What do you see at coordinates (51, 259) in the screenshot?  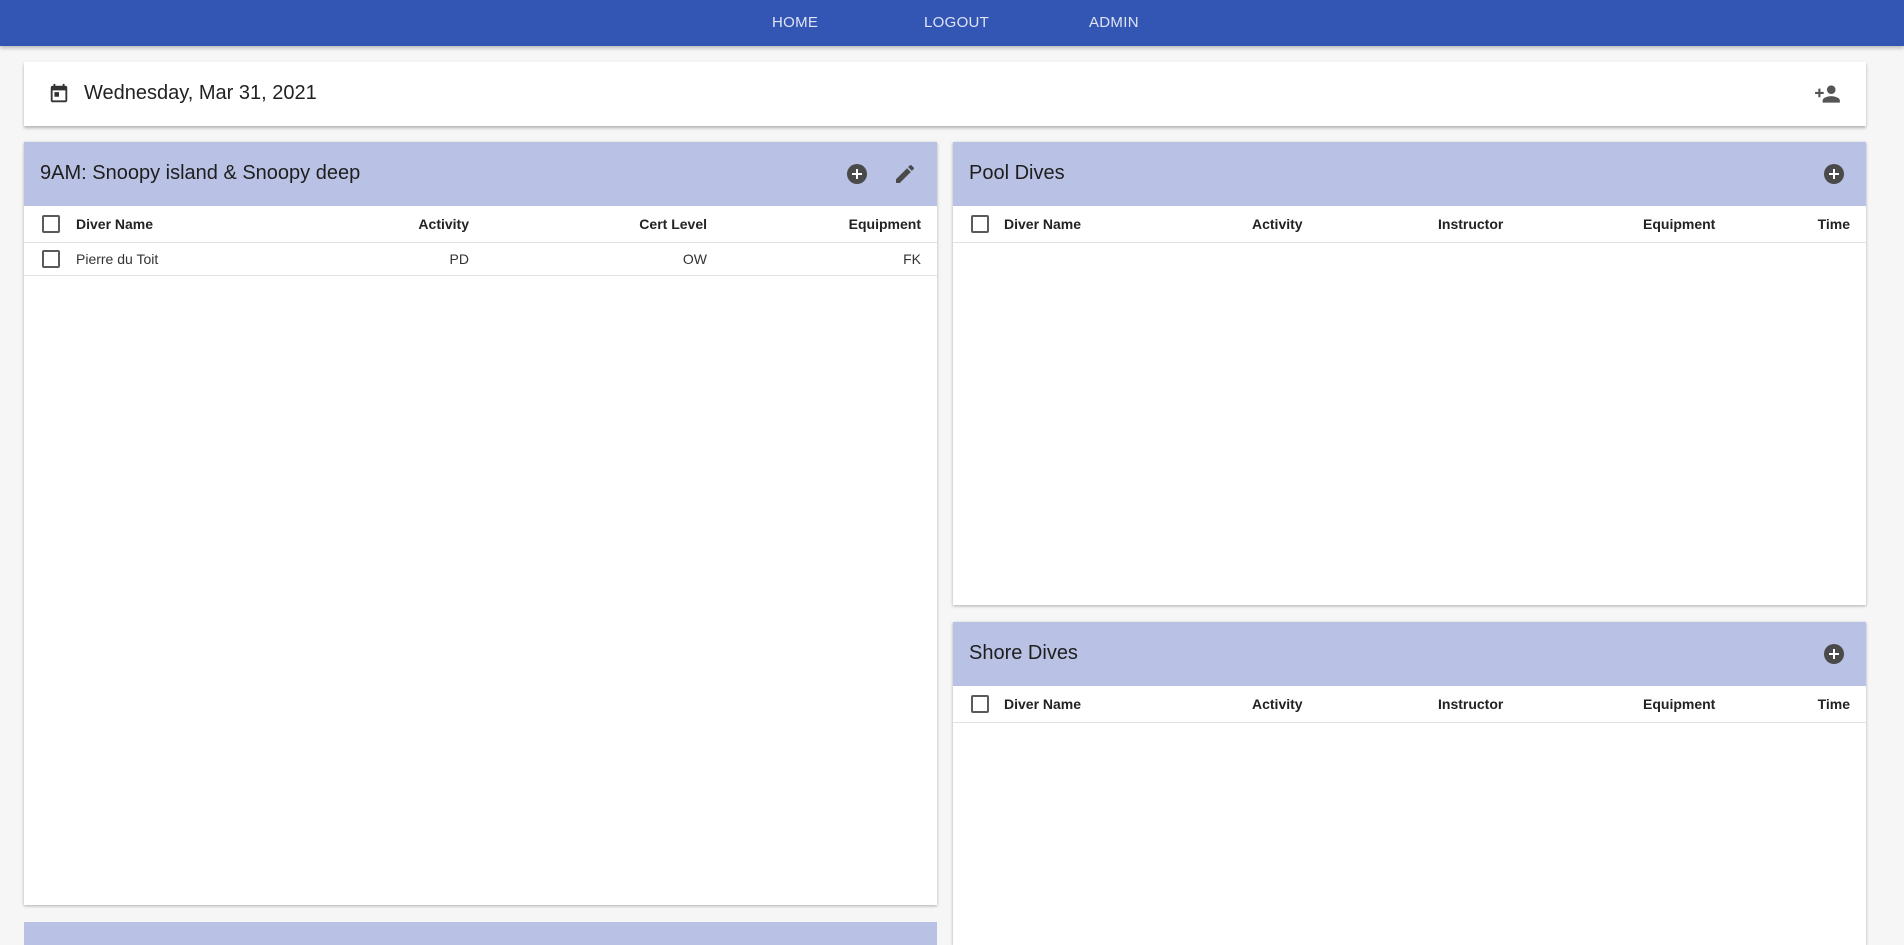 I see `row-checkbox` at bounding box center [51, 259].